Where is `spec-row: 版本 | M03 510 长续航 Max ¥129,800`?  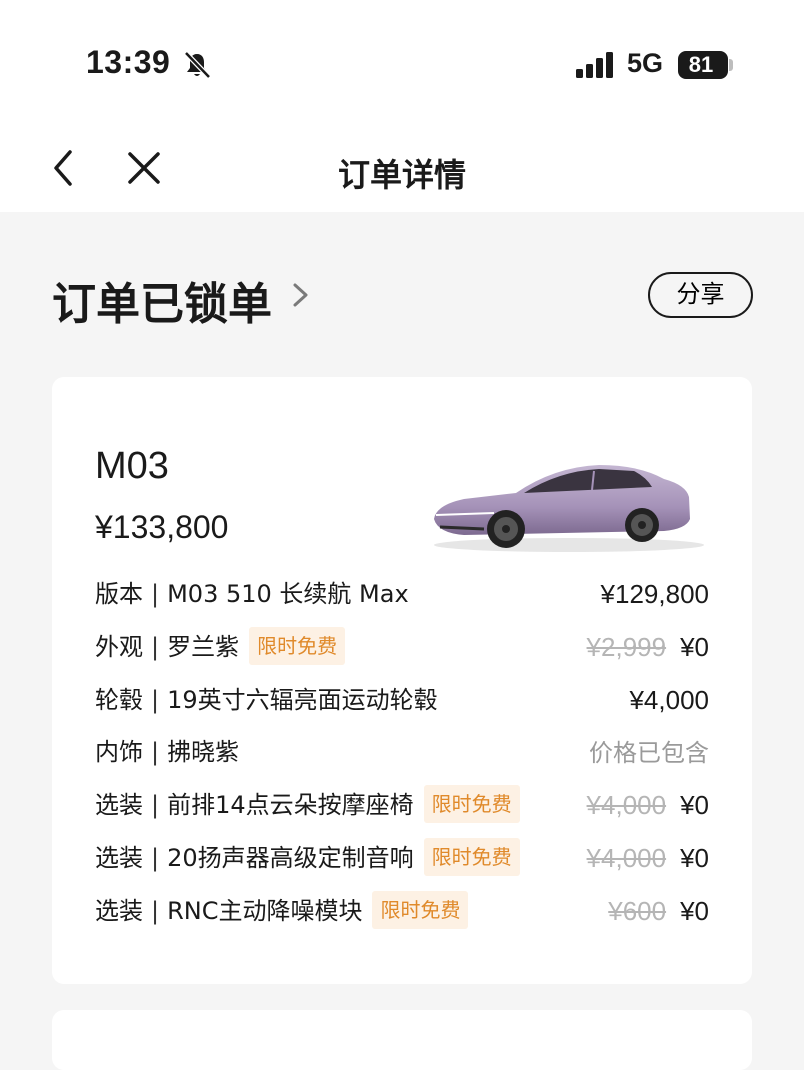 spec-row: 版本 | M03 510 长续航 Max ¥129,800 is located at coordinates (402, 594).